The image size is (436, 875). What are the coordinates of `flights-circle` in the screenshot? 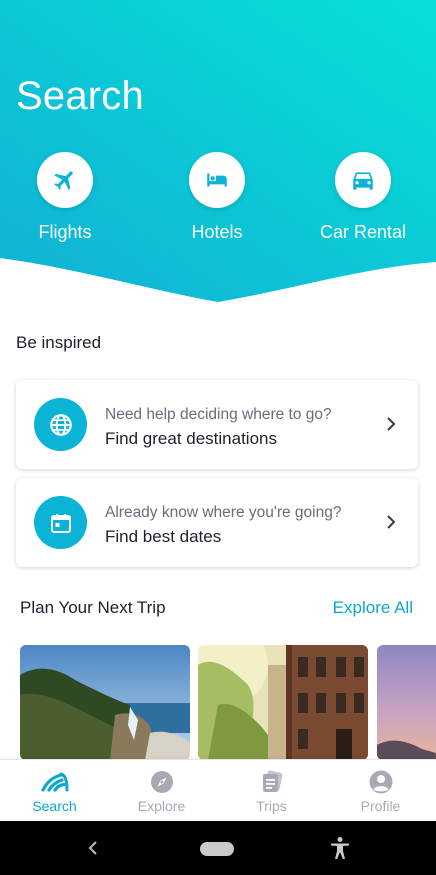 It's located at (65, 180).